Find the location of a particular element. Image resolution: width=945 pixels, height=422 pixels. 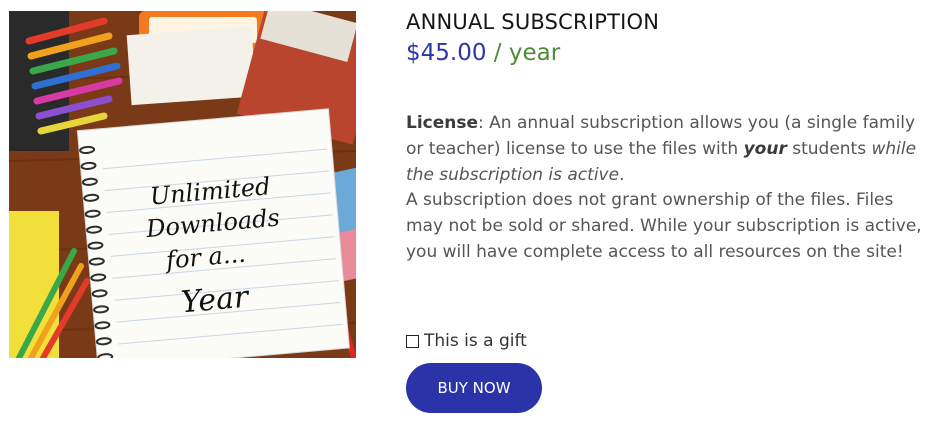

gift-label: This is a gift is located at coordinates (475, 341).